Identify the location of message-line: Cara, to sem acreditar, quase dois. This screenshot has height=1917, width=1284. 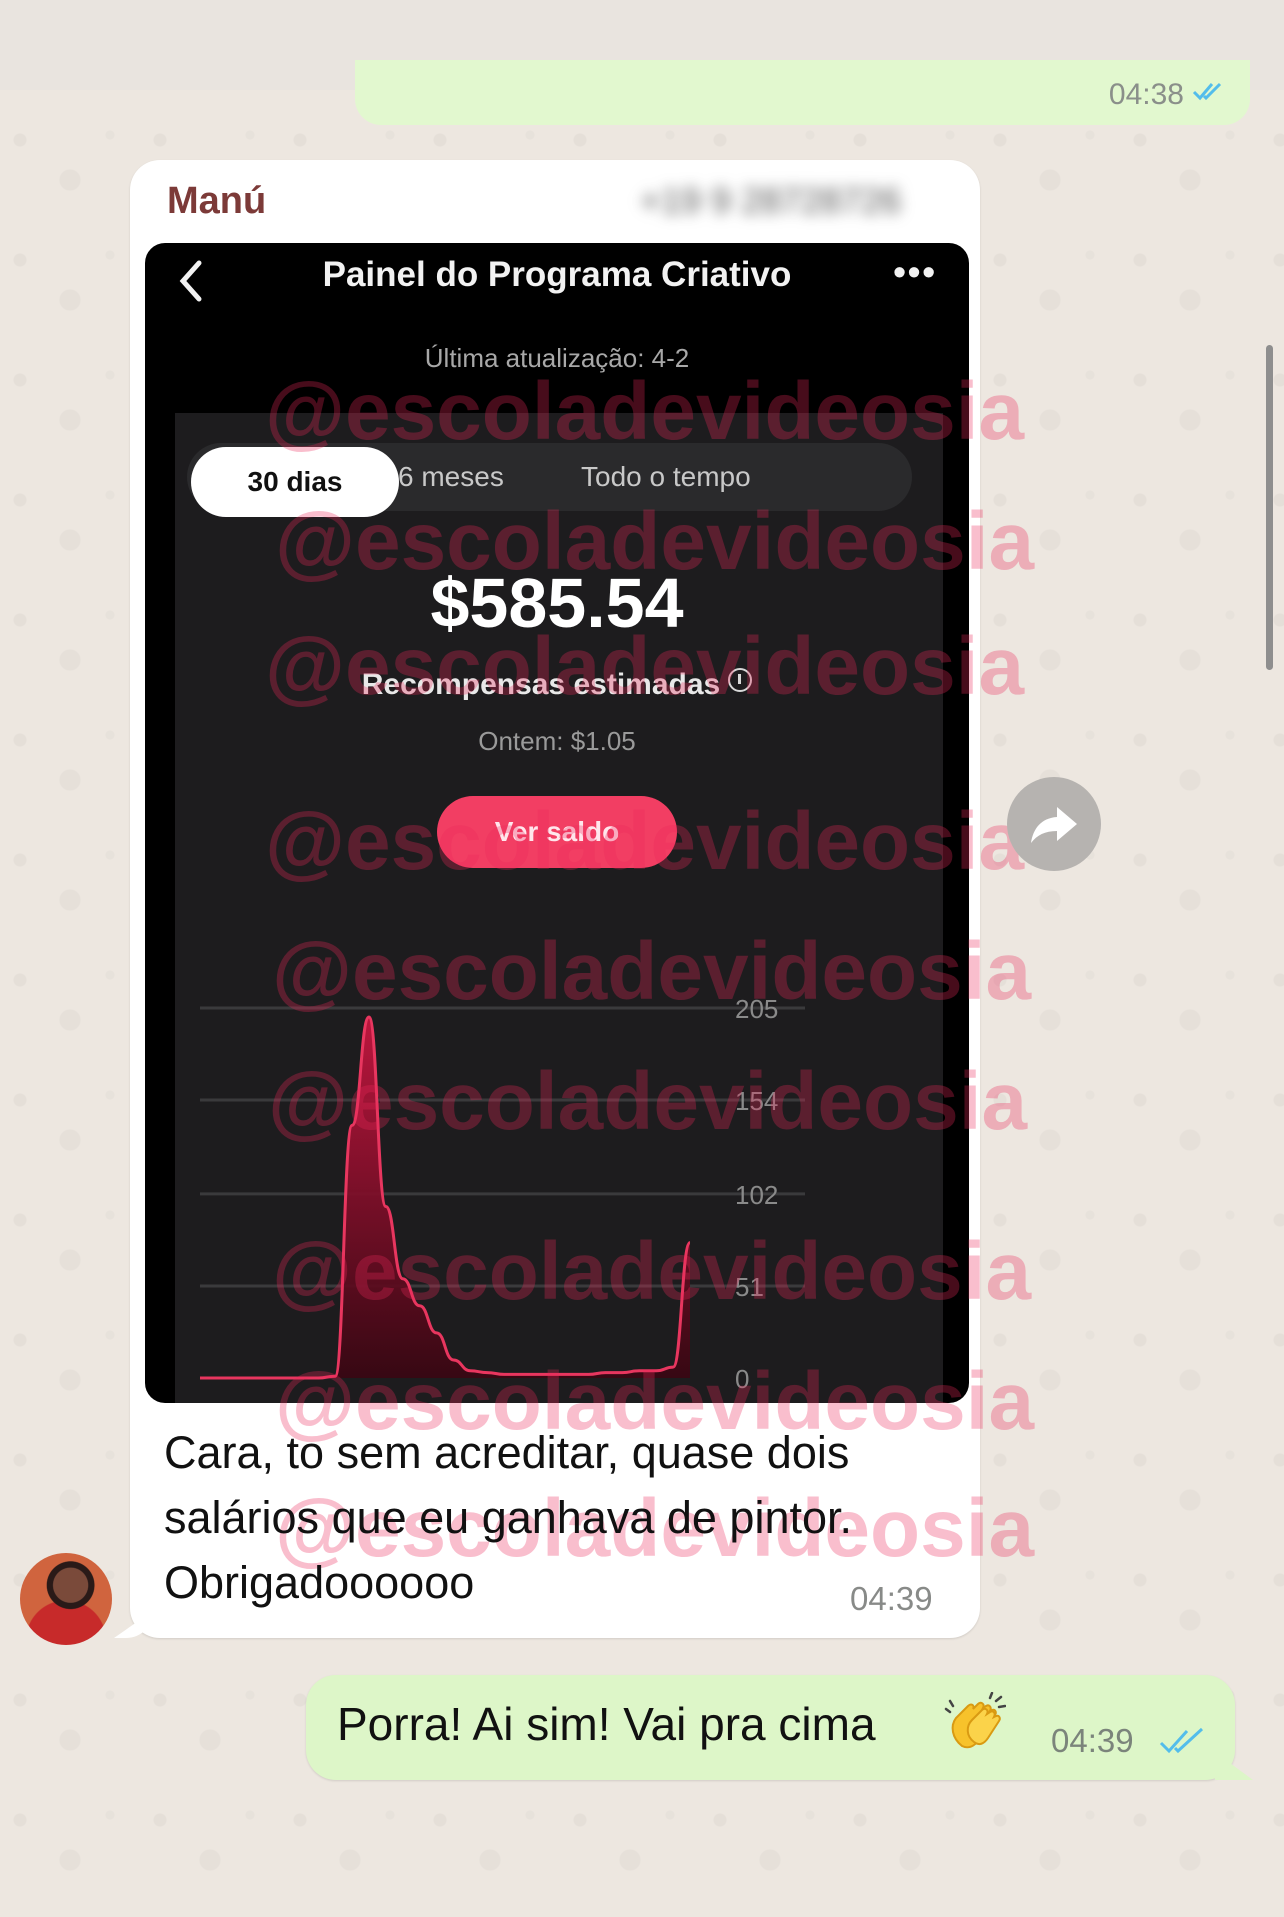
(507, 1452).